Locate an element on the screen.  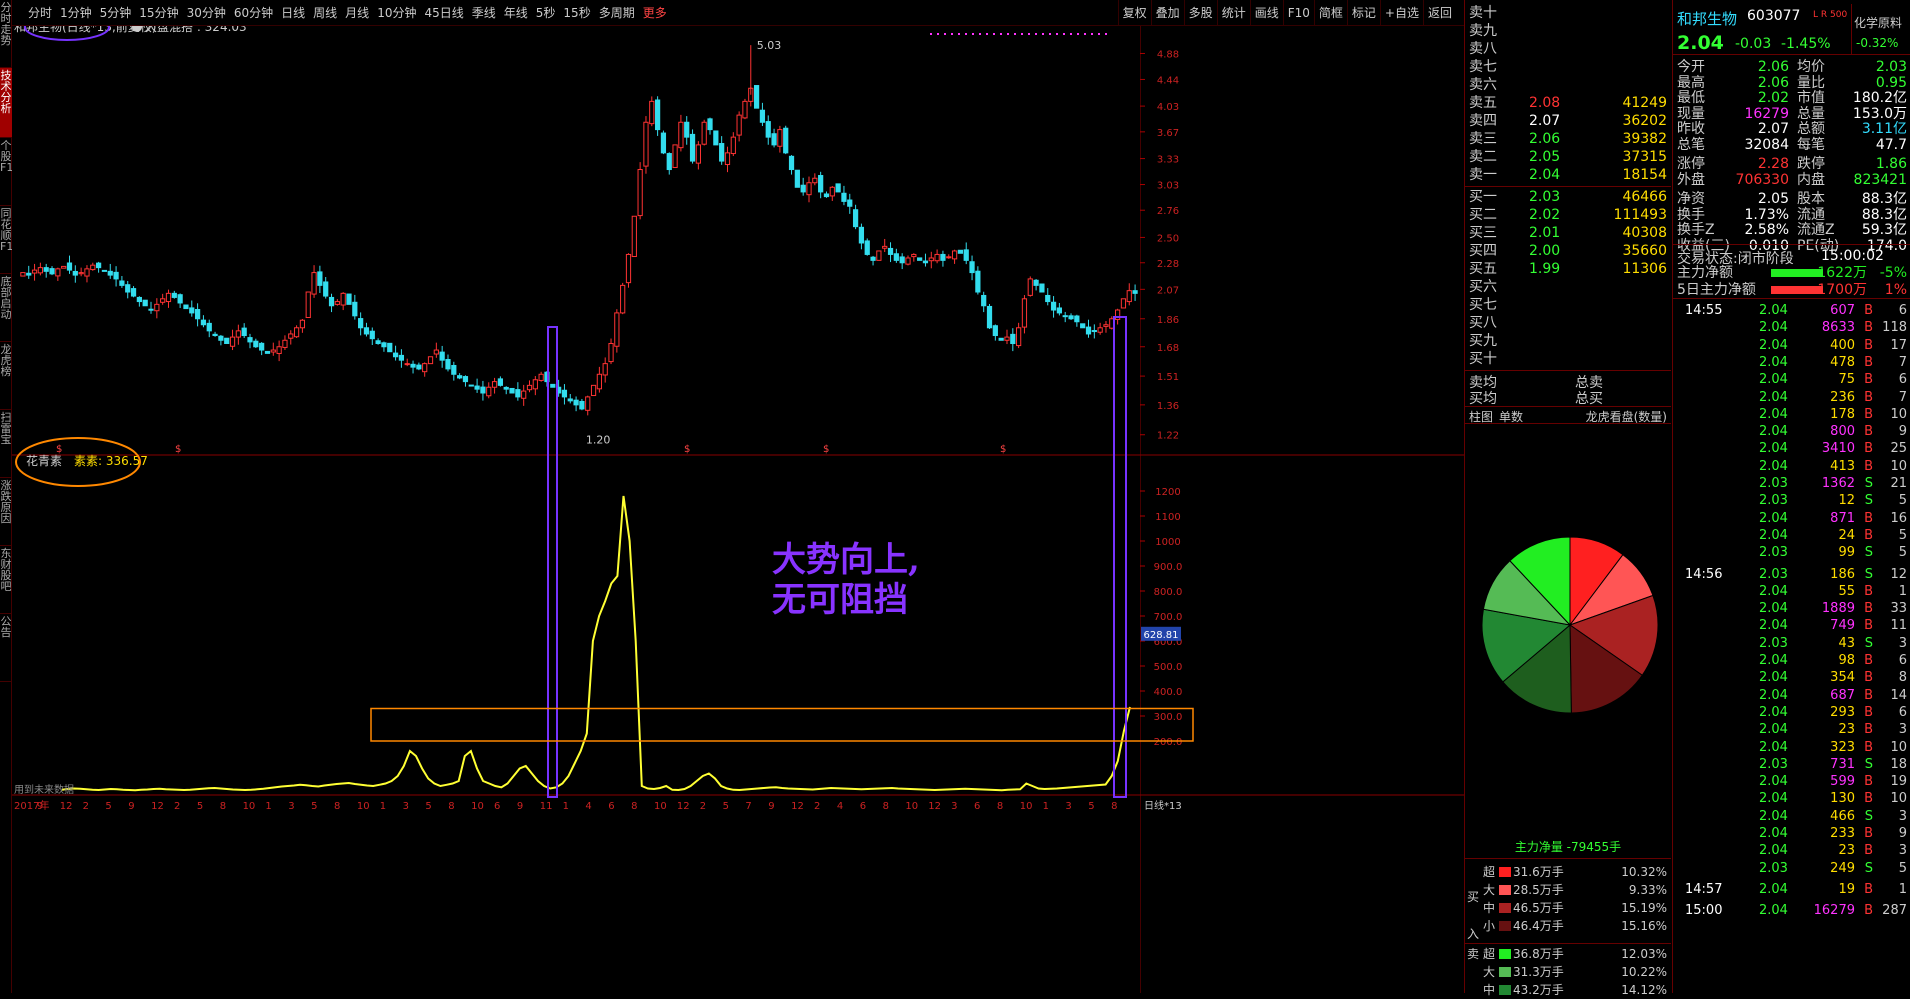
tool-button: 复权 is located at coordinates (1134, 13).